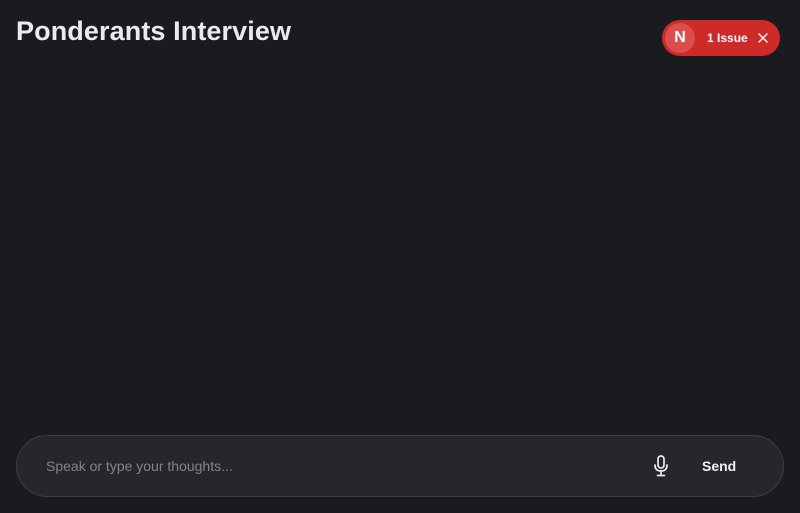 This screenshot has width=800, height=513. I want to click on microphone-icon, so click(661, 466).